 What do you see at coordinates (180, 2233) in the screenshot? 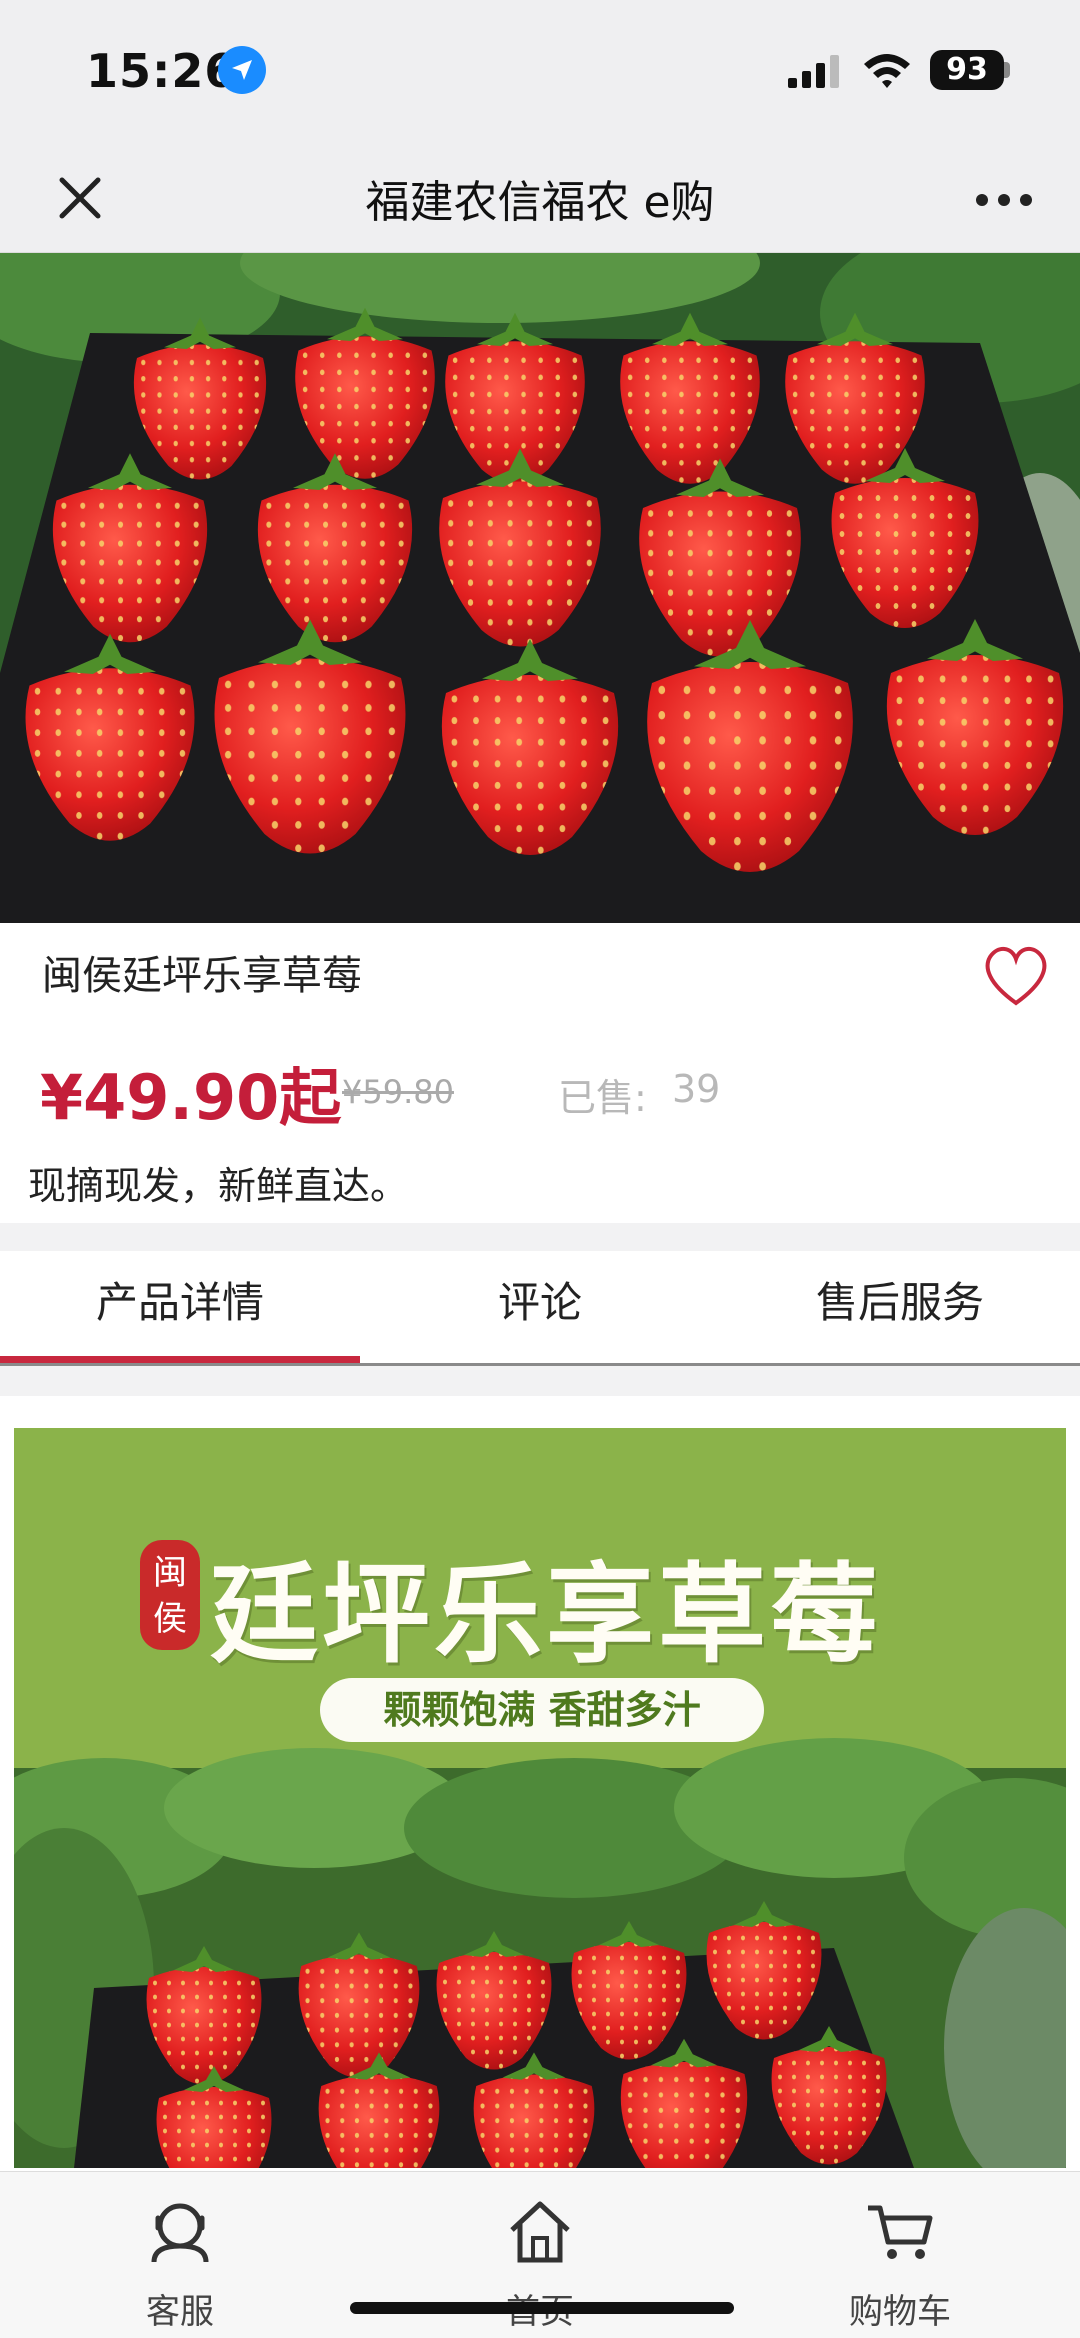
I see `customer-service-icon` at bounding box center [180, 2233].